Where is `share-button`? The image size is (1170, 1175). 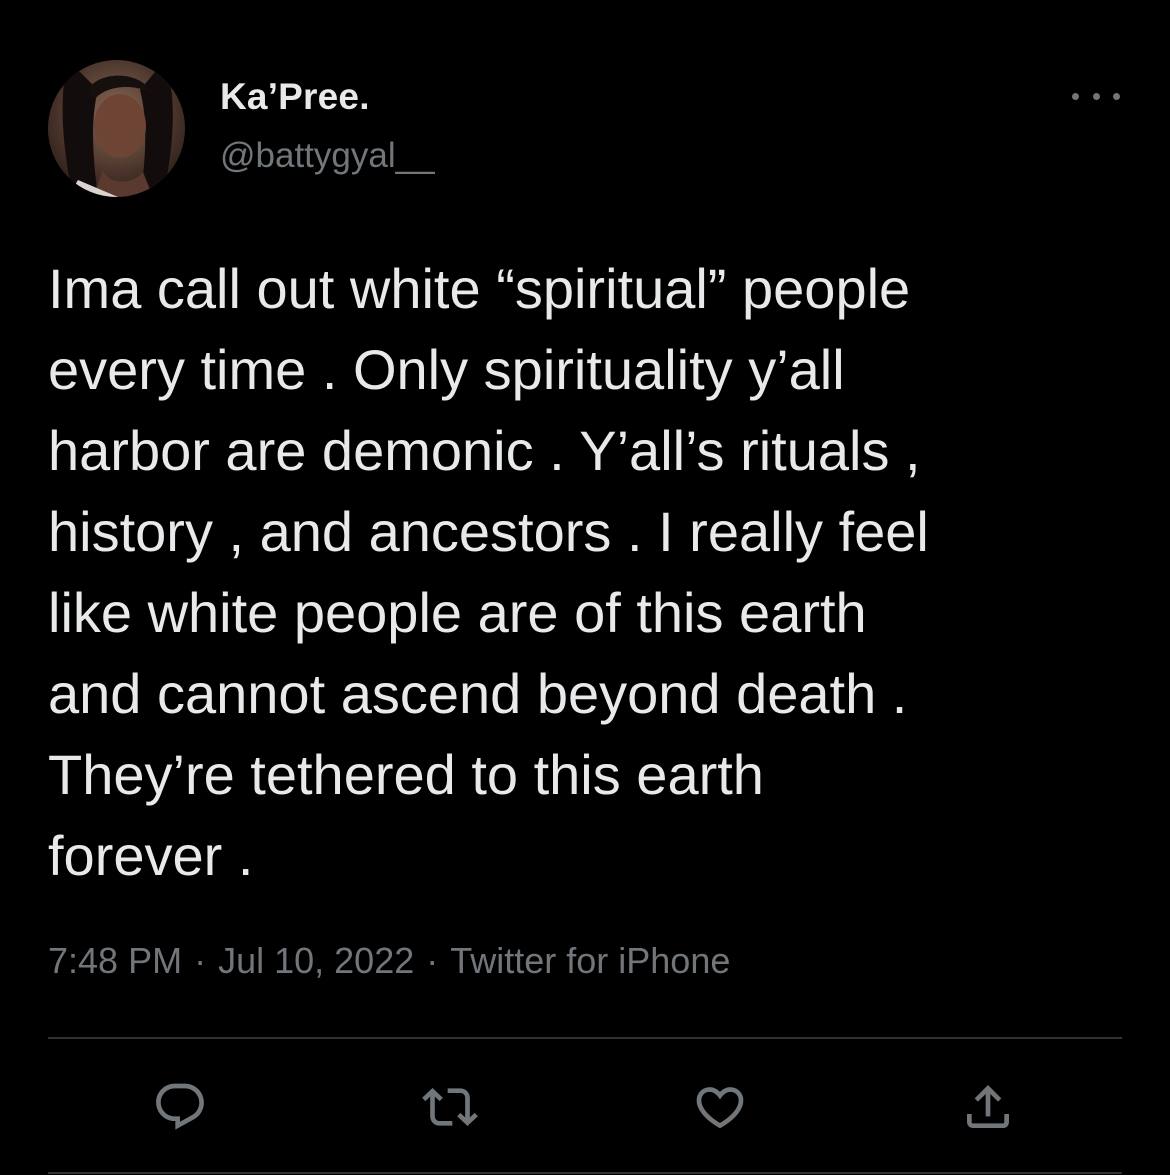 share-button is located at coordinates (988, 1107).